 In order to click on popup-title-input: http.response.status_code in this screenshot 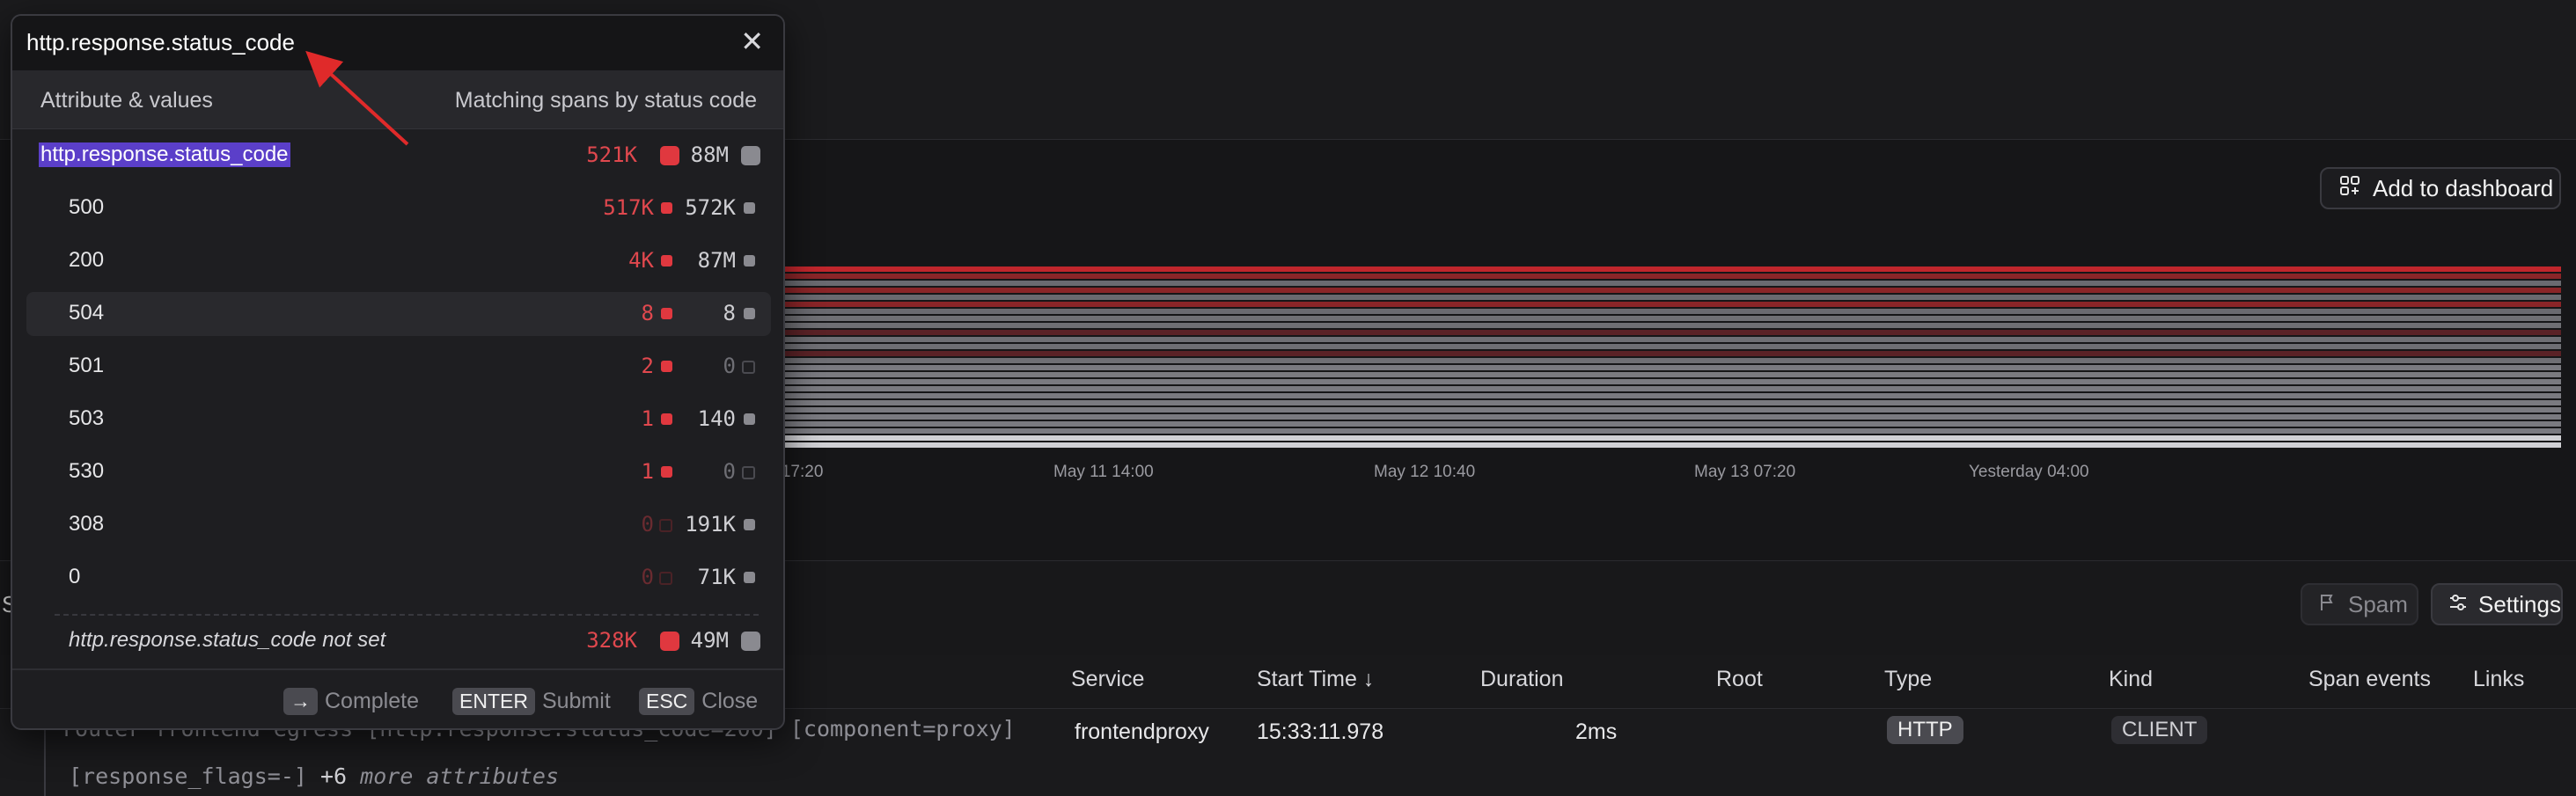, I will do `click(160, 42)`.